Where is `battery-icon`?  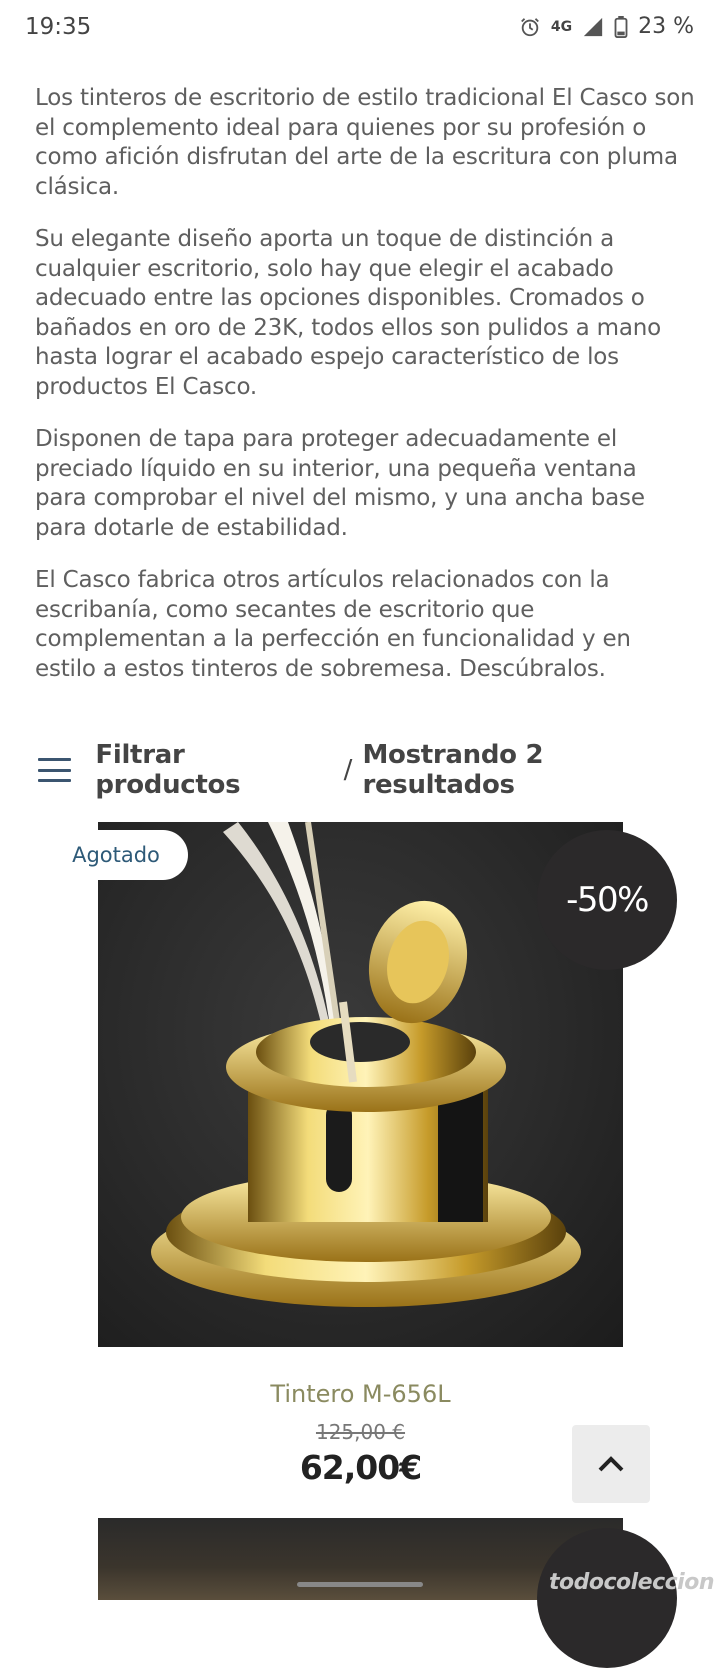 battery-icon is located at coordinates (621, 26).